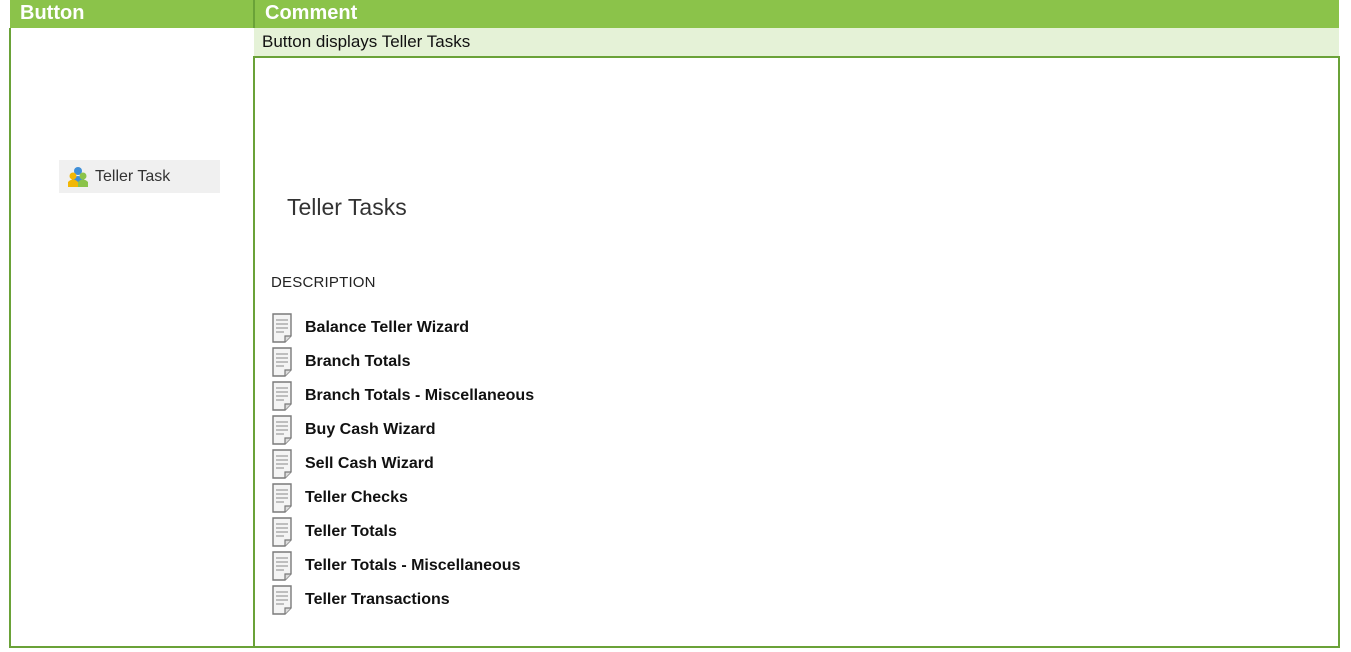 This screenshot has width=1351, height=652. Describe the element at coordinates (351, 531) in the screenshot. I see `task-list-item-label: Teller Totals` at that location.